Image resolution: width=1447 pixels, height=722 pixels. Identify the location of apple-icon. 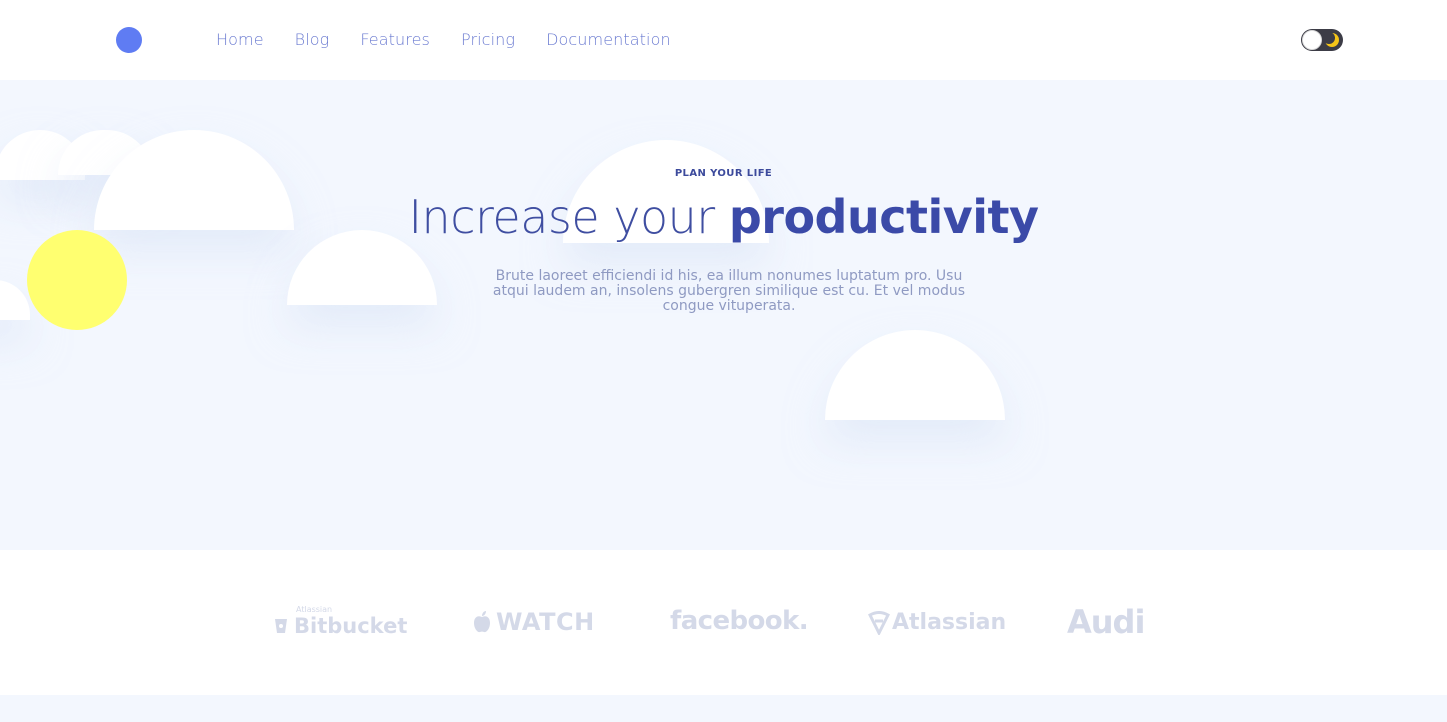
(482, 622).